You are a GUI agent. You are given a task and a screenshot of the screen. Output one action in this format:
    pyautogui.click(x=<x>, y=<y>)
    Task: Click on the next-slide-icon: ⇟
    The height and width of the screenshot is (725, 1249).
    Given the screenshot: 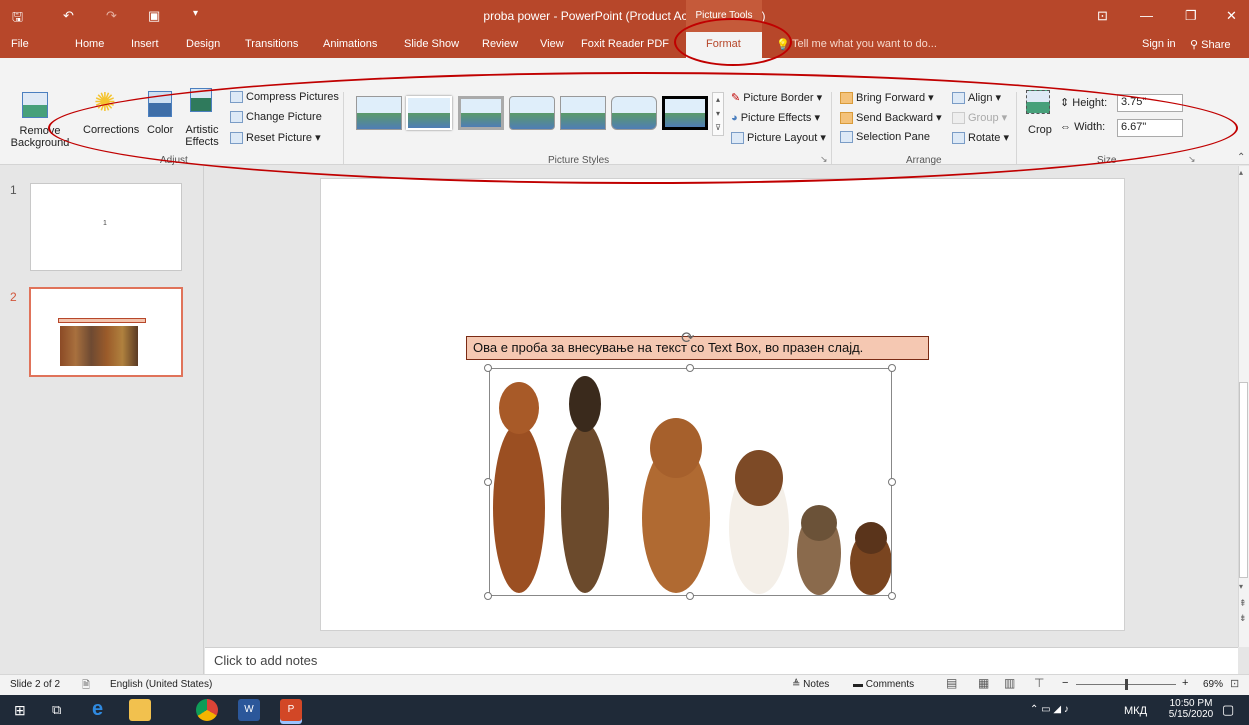 What is the action you would take?
    pyautogui.click(x=1243, y=618)
    